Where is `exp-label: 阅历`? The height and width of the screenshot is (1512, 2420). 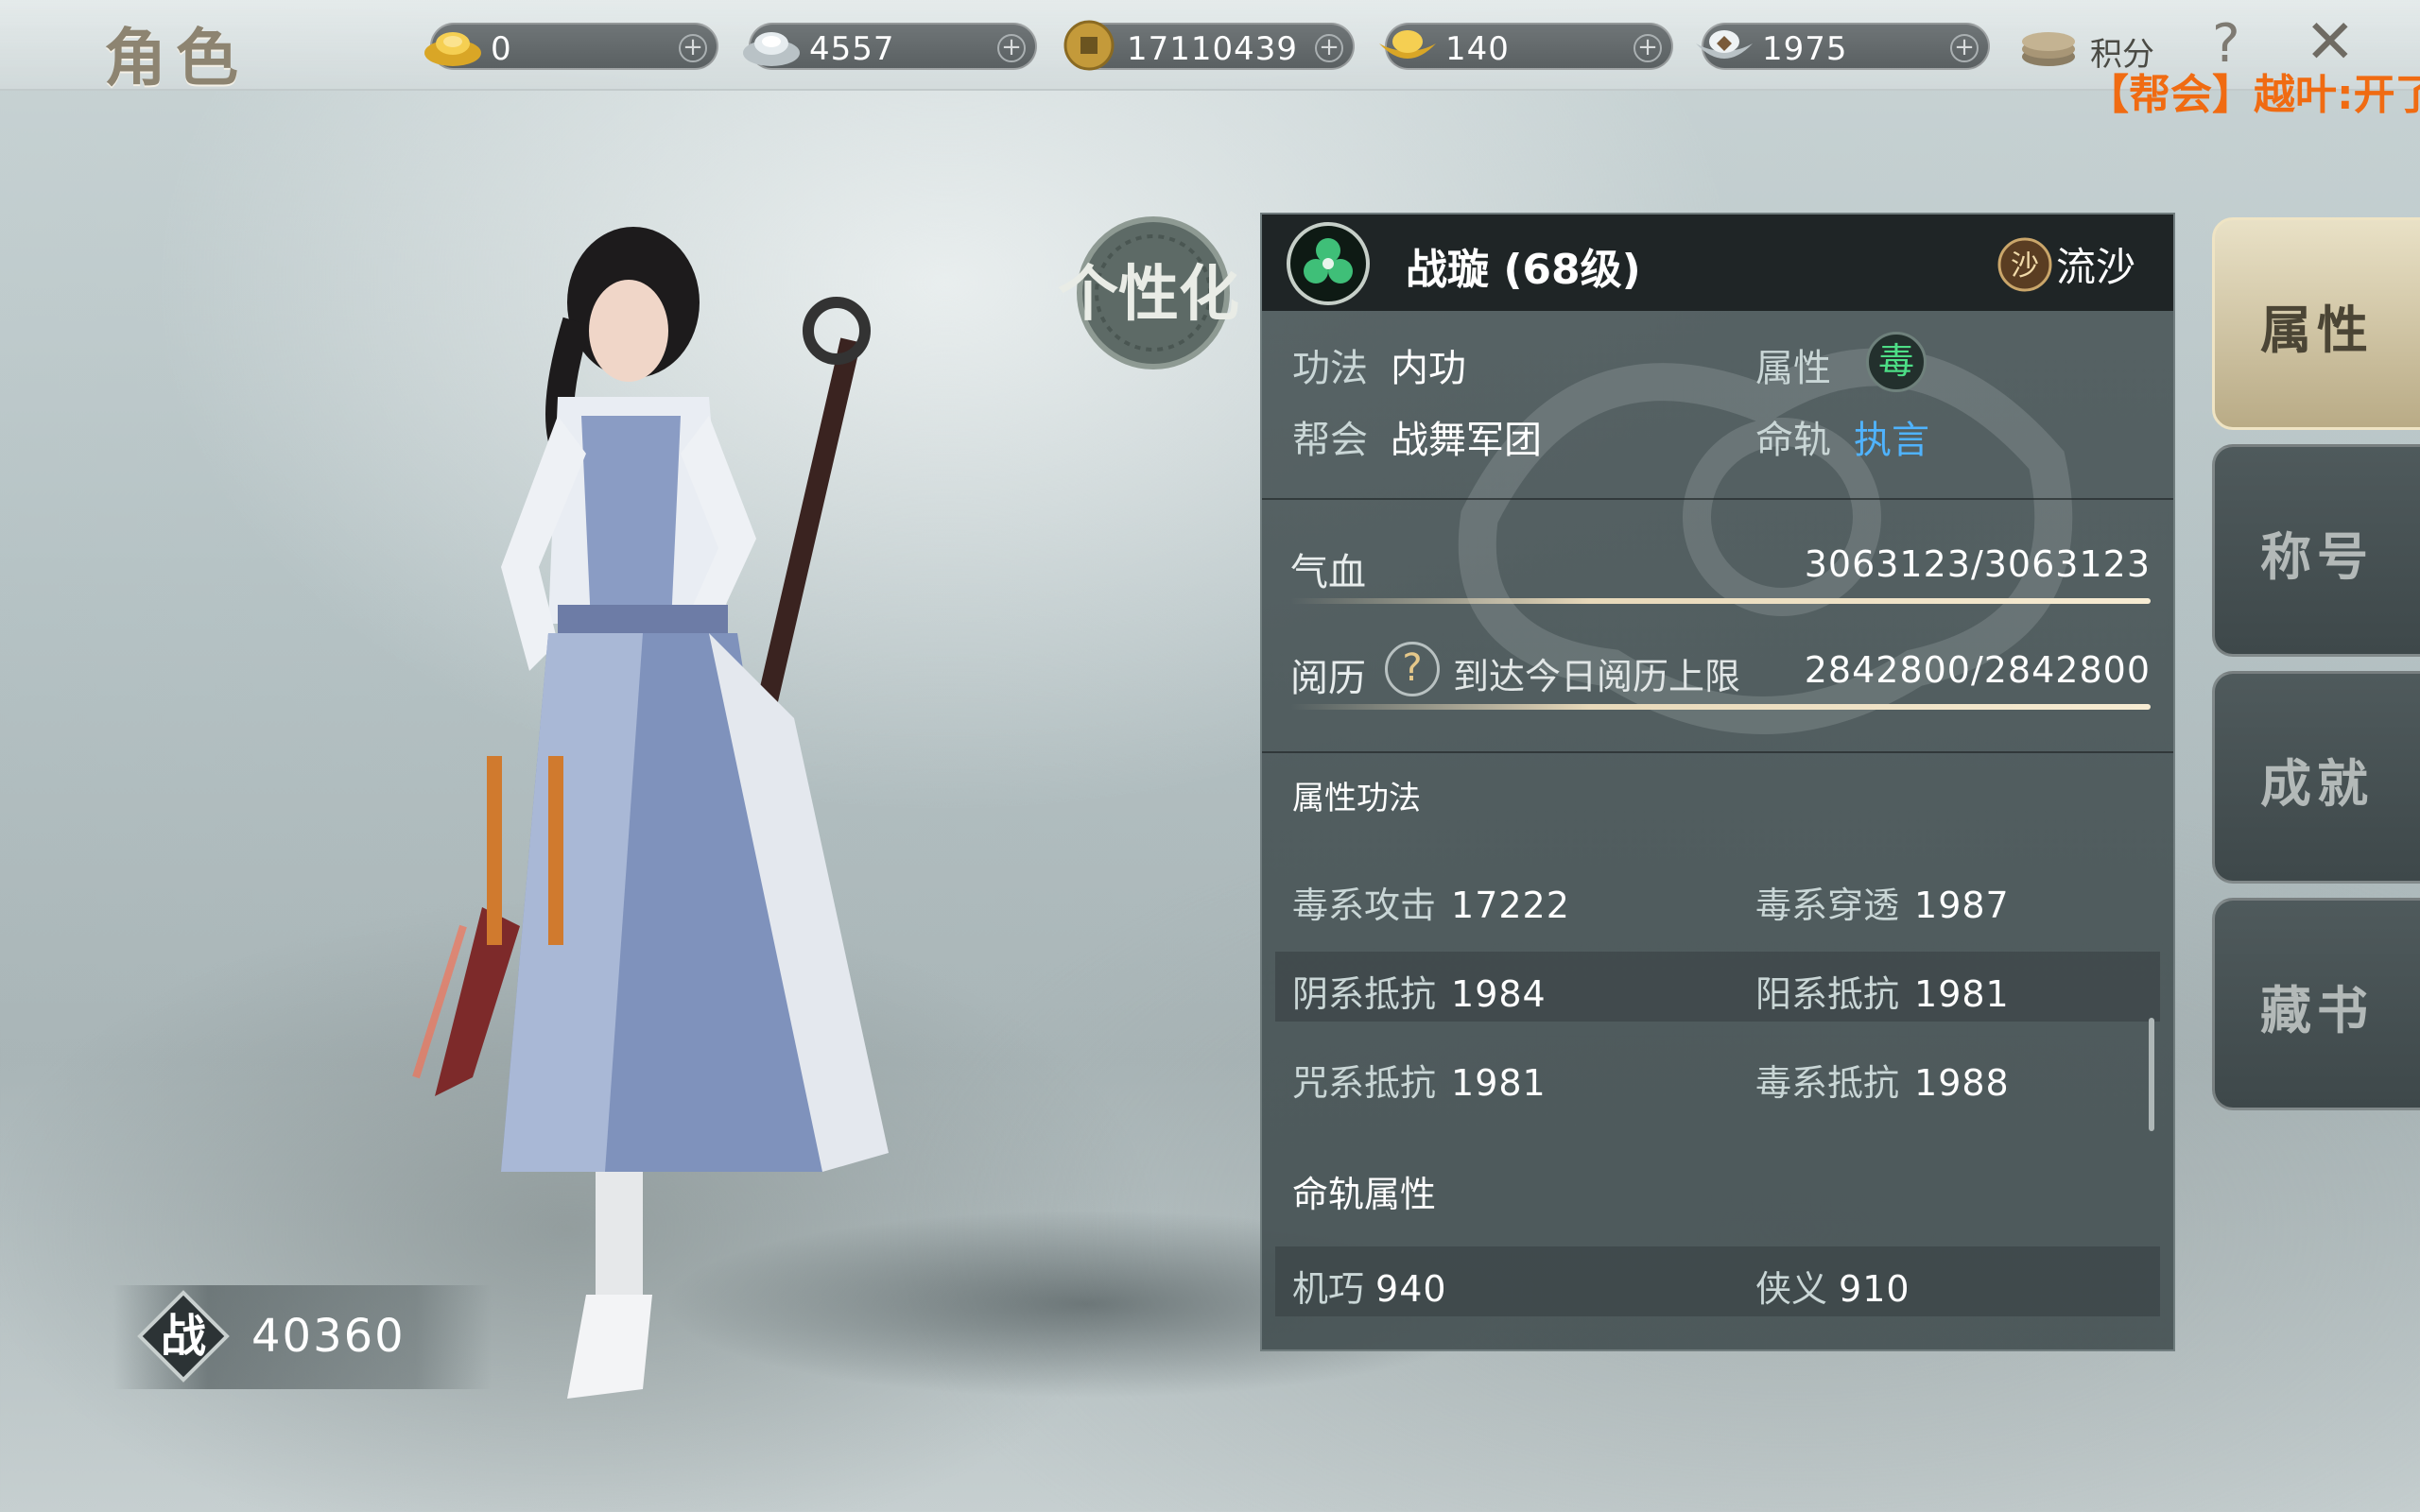 exp-label: 阅历 is located at coordinates (1328, 678).